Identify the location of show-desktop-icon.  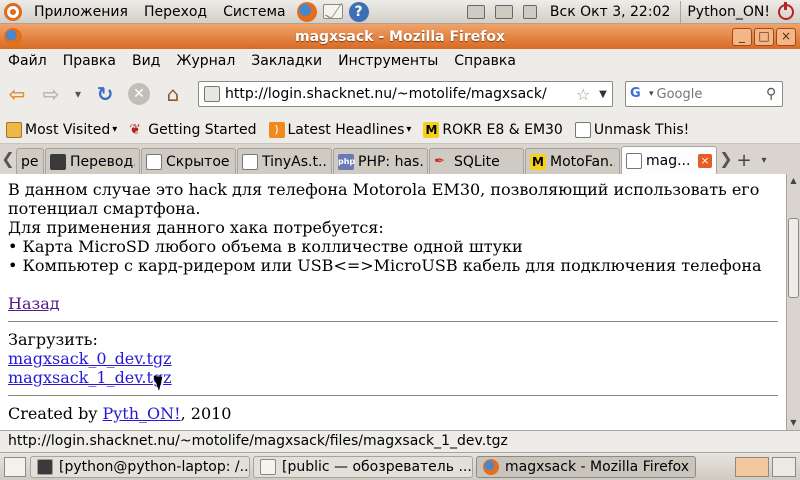
(15, 466).